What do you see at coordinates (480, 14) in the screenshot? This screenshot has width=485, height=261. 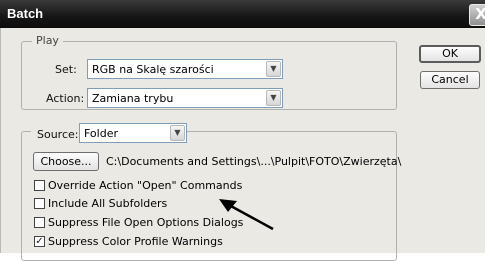 I see `close-icon: X` at bounding box center [480, 14].